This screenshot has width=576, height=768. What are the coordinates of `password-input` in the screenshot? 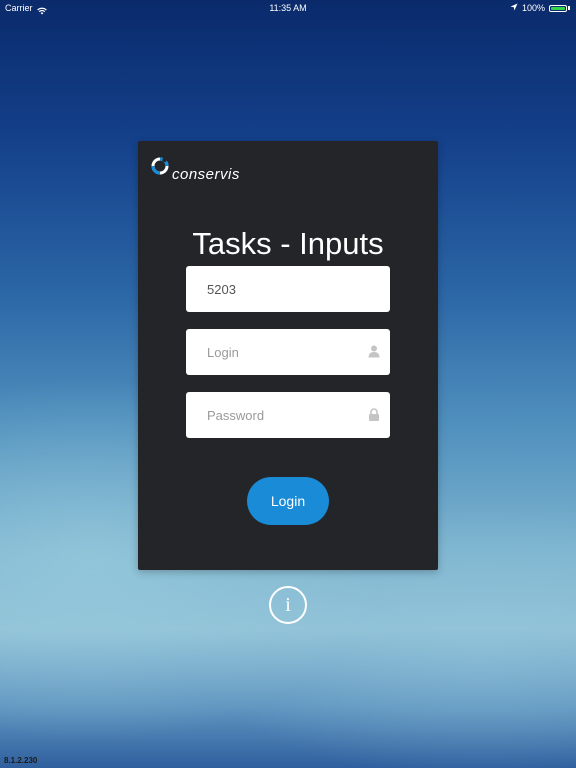 It's located at (288, 415).